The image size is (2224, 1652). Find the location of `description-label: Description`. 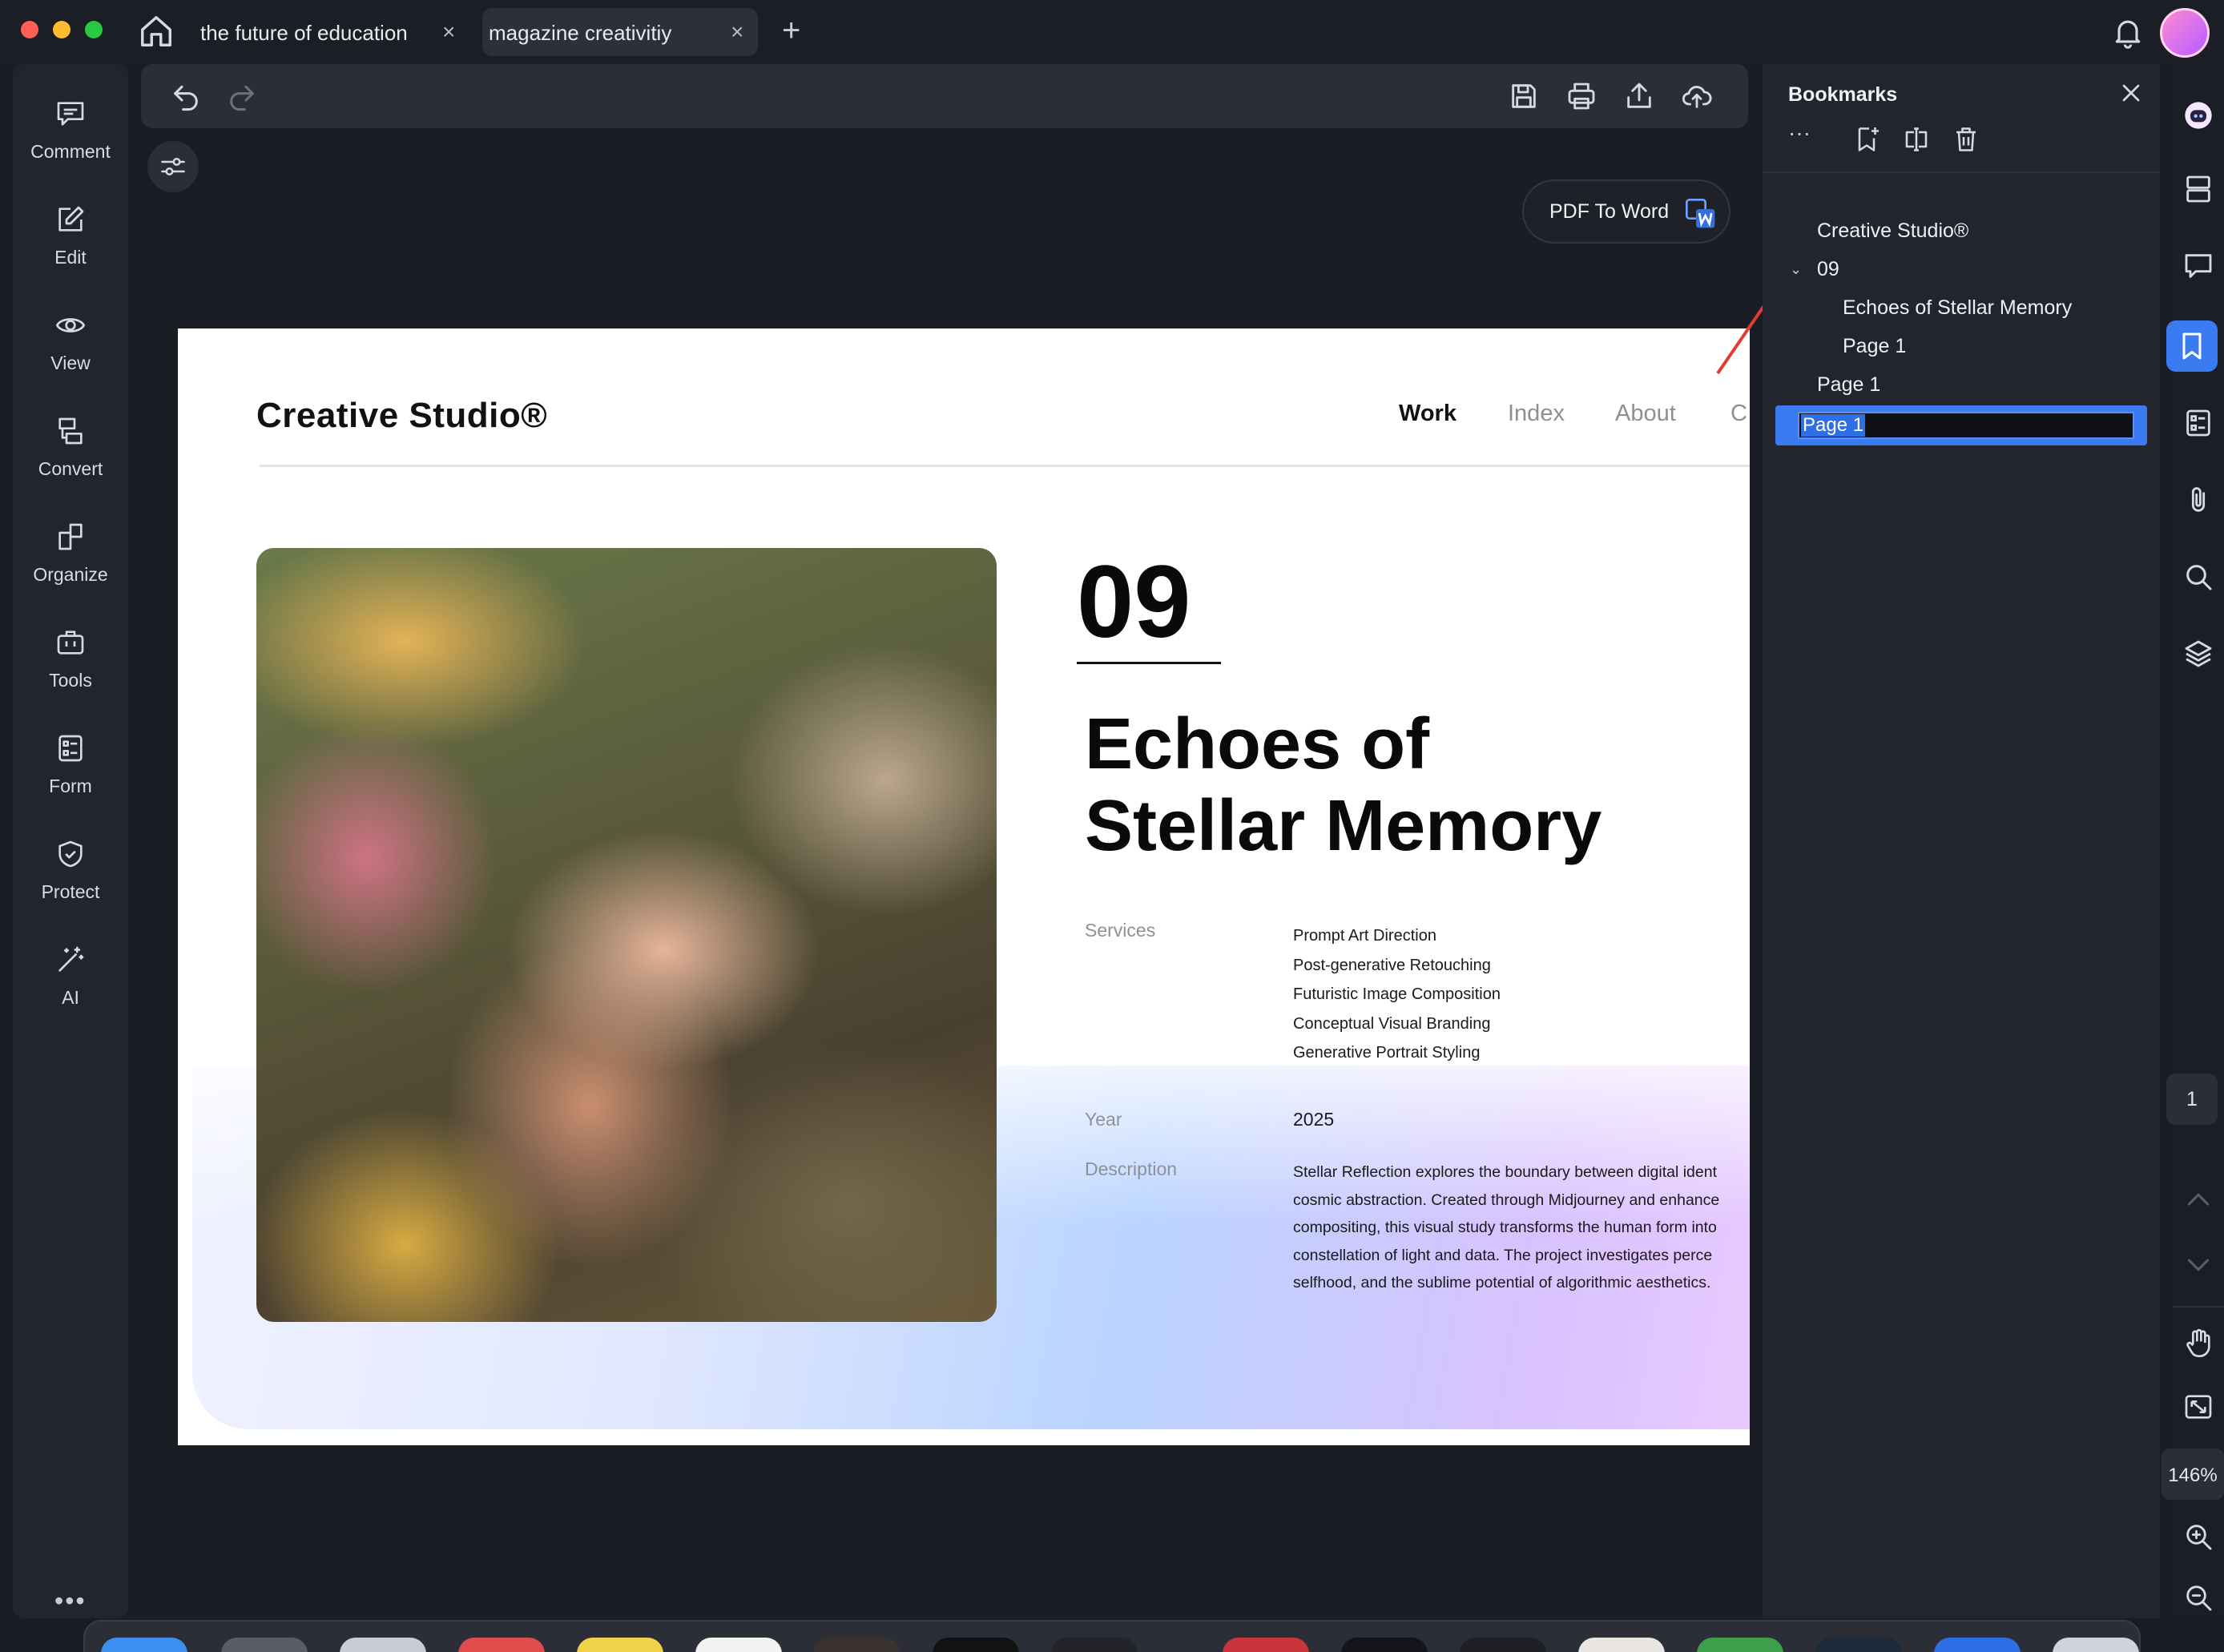

description-label: Description is located at coordinates (1131, 1169).